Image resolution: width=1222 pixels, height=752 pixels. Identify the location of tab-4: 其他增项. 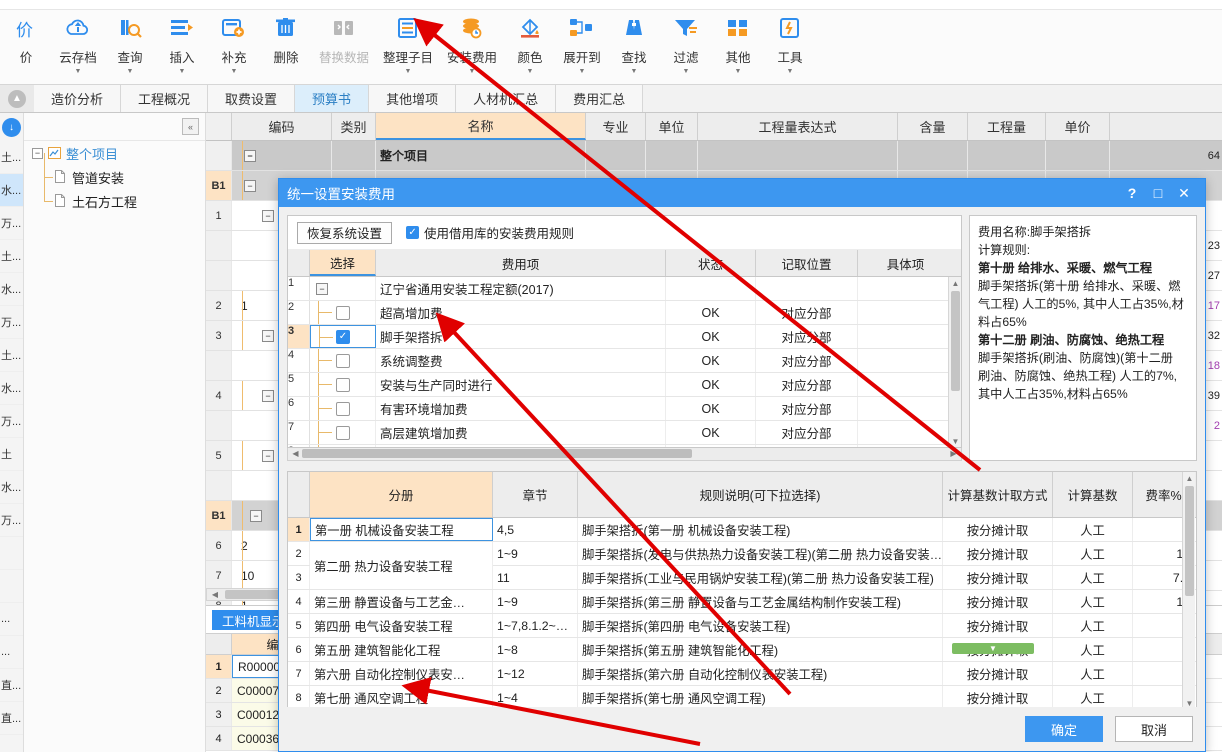
(413, 98).